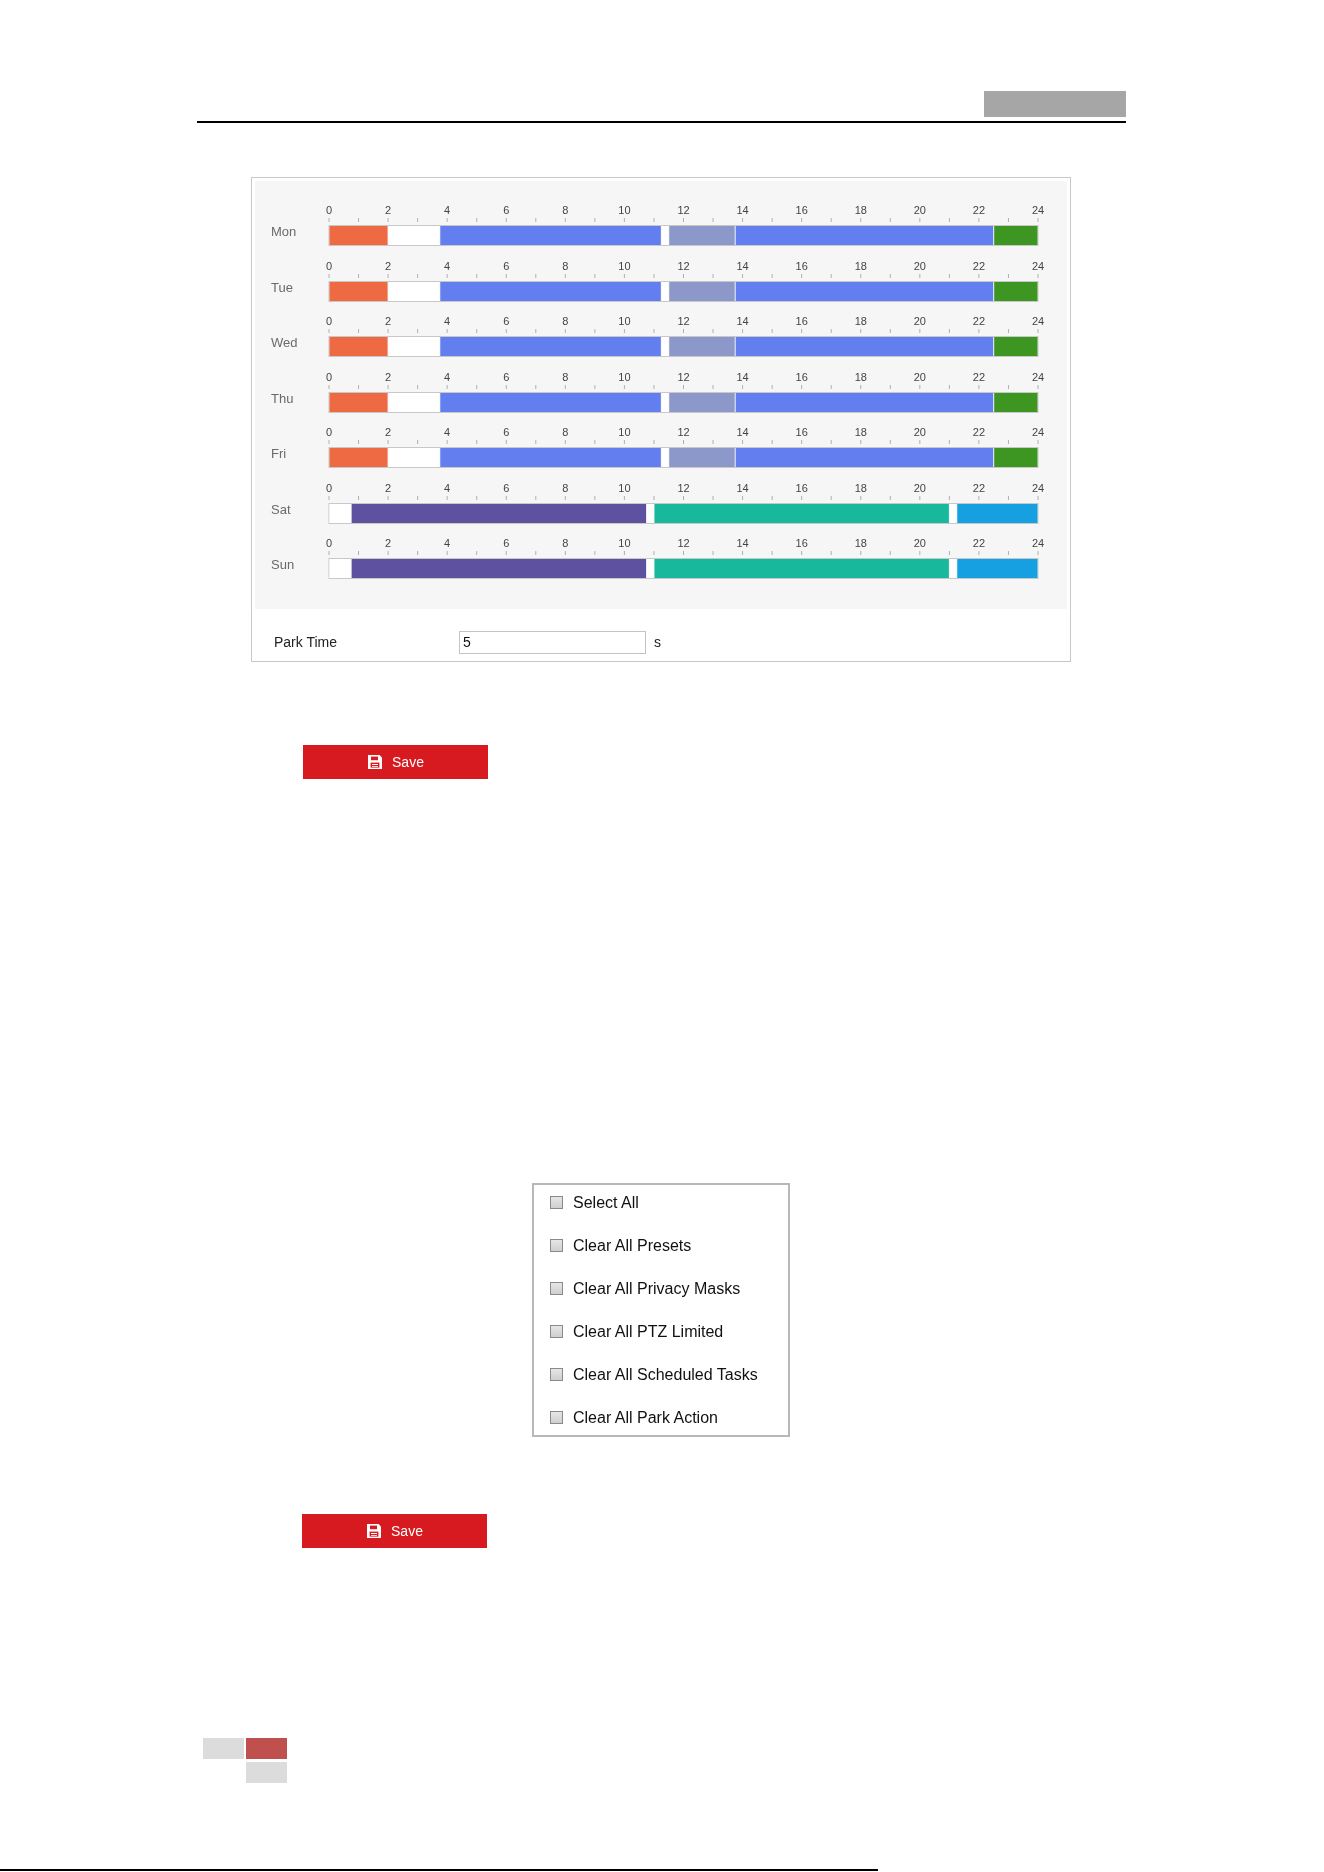  Describe the element at coordinates (657, 642) in the screenshot. I see `unit-label: s` at that location.